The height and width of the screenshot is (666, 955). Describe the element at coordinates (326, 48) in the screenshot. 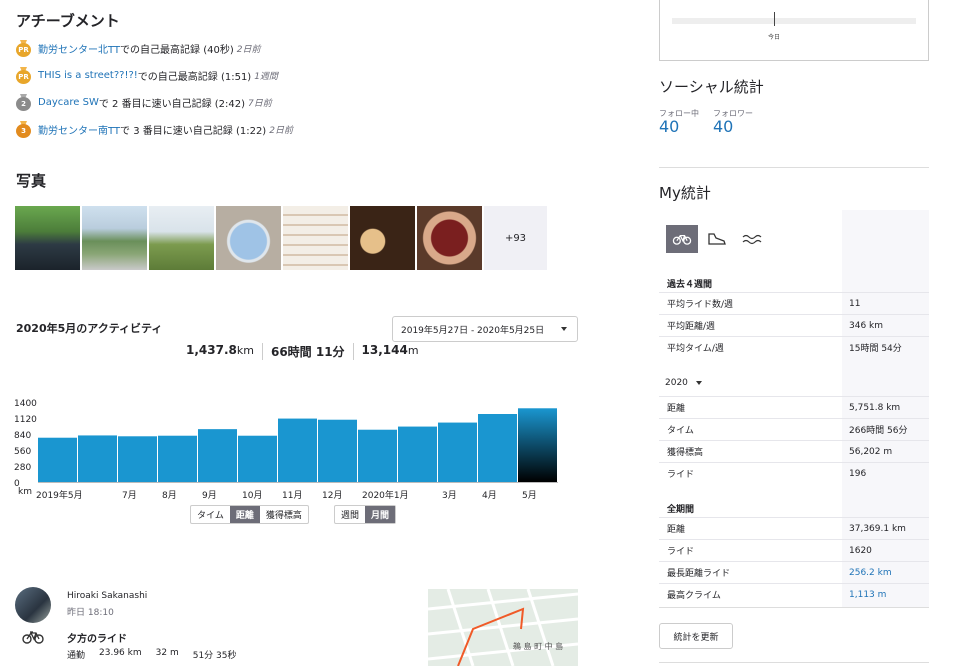

I see `achievement-item: PR 勤労センター北TT での自己最高記録 (40秒) 2日前` at that location.